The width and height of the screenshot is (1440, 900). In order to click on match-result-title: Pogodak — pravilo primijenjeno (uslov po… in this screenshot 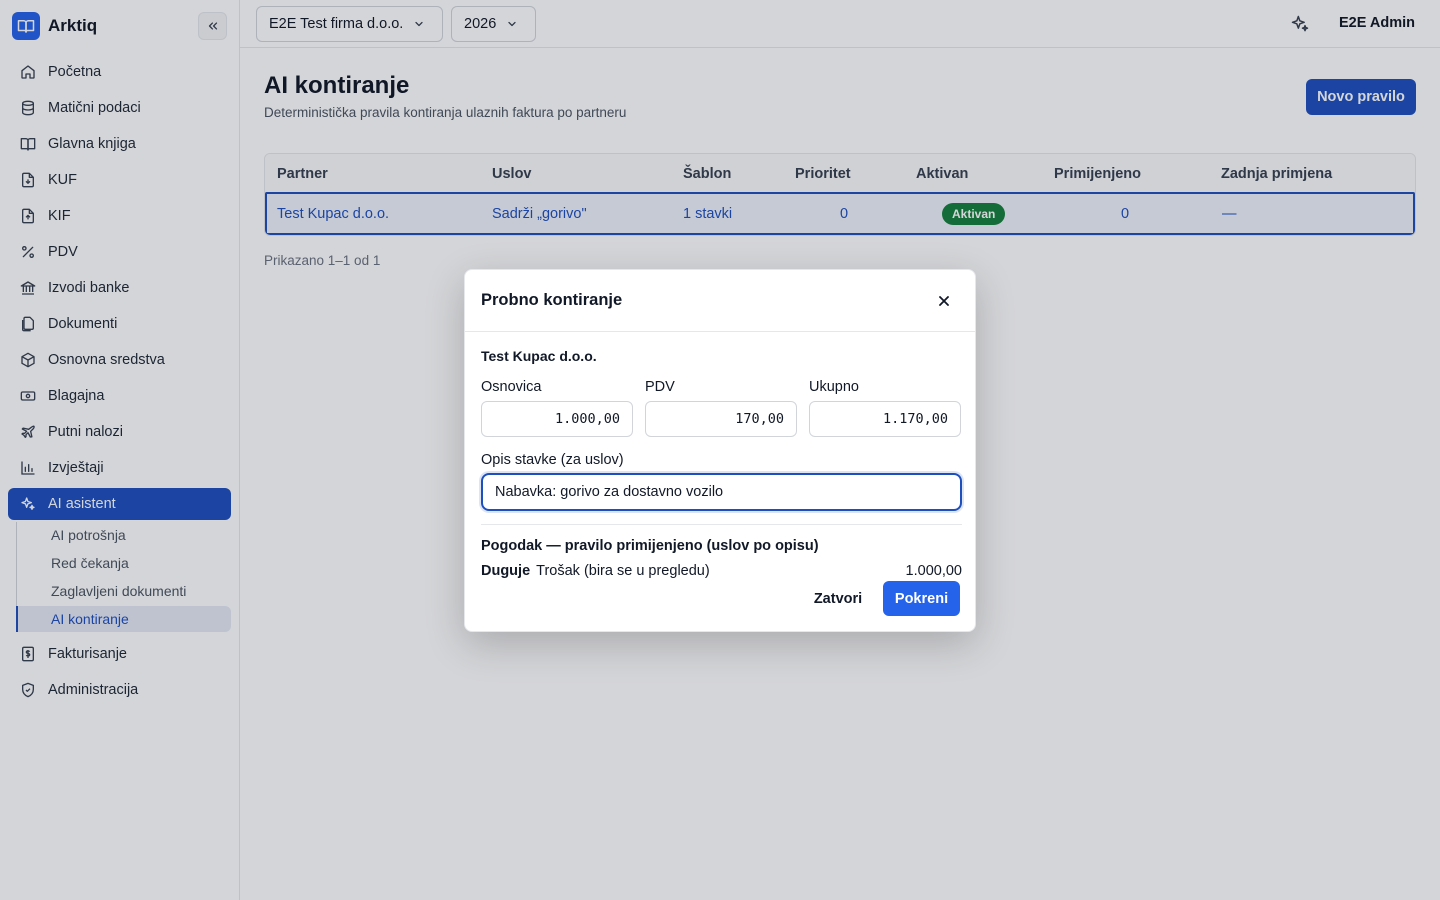, I will do `click(650, 546)`.